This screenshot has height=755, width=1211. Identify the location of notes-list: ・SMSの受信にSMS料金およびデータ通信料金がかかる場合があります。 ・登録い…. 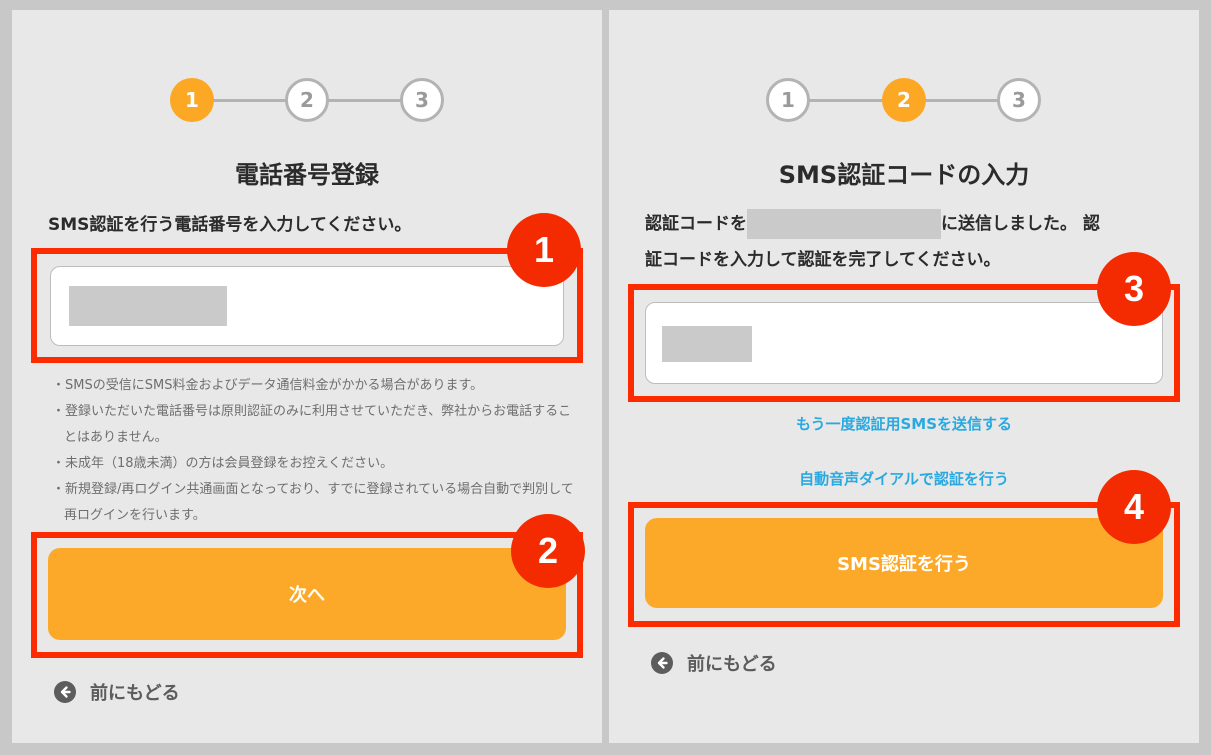
(317, 451).